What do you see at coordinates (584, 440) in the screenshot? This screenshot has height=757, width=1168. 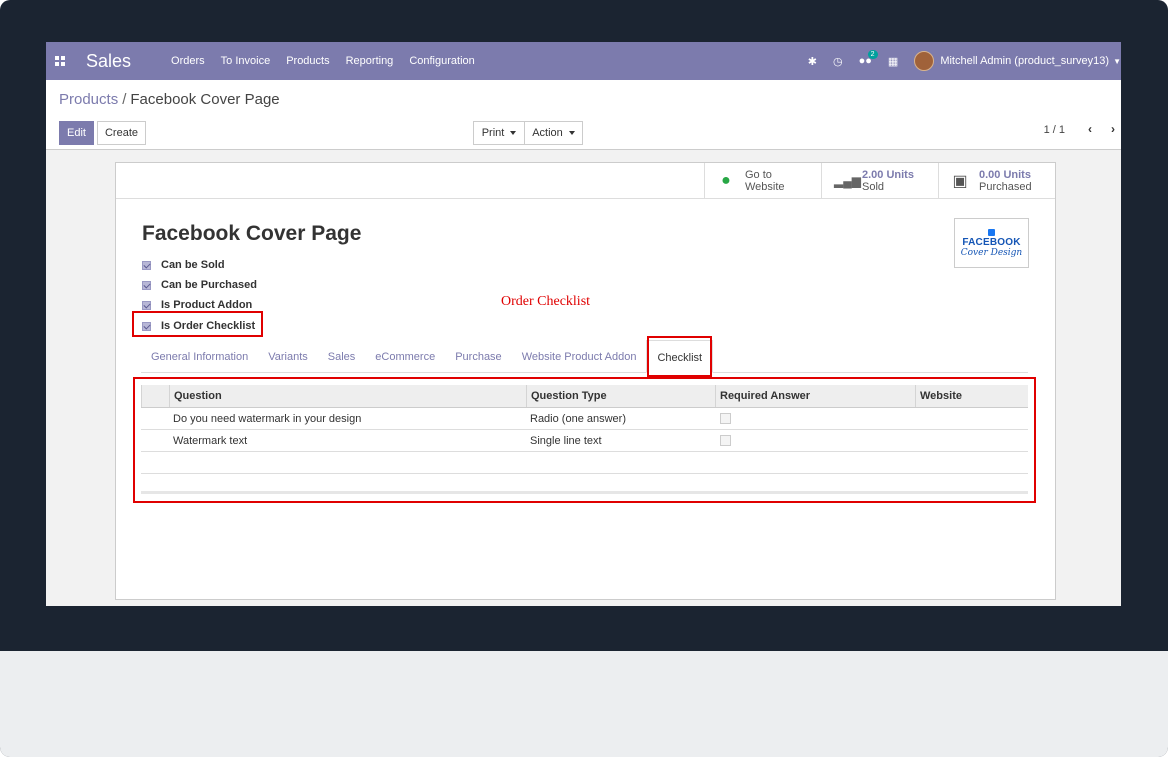 I see `highlight-checklist-table` at bounding box center [584, 440].